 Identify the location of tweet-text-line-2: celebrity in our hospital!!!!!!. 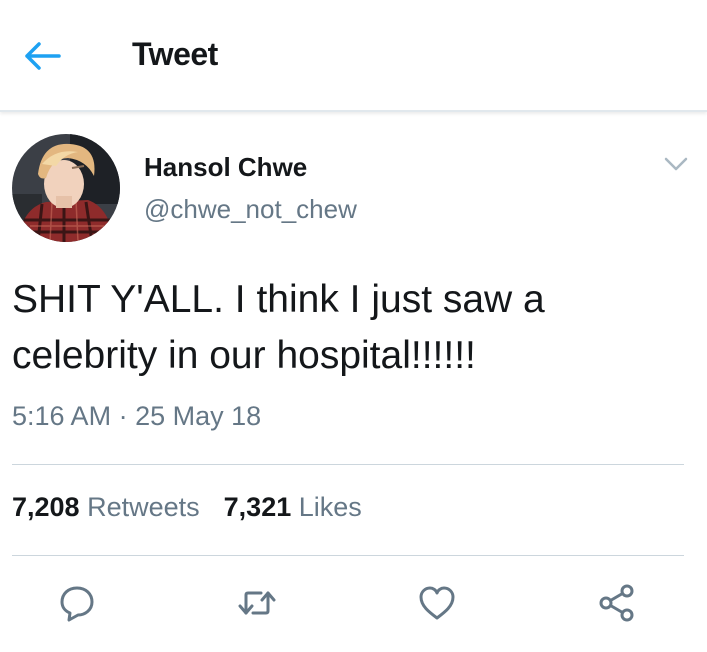
(244, 355).